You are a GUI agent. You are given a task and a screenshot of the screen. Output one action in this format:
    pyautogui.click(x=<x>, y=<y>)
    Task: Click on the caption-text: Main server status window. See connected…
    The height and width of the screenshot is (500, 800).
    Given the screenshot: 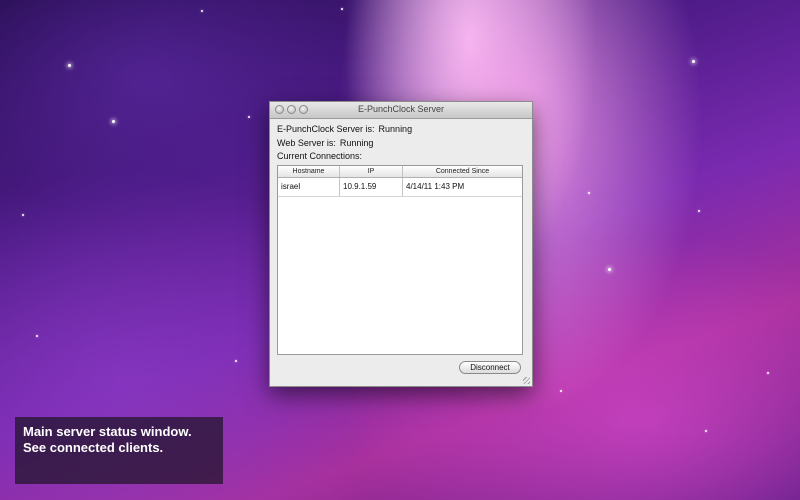 What is the action you would take?
    pyautogui.click(x=107, y=439)
    